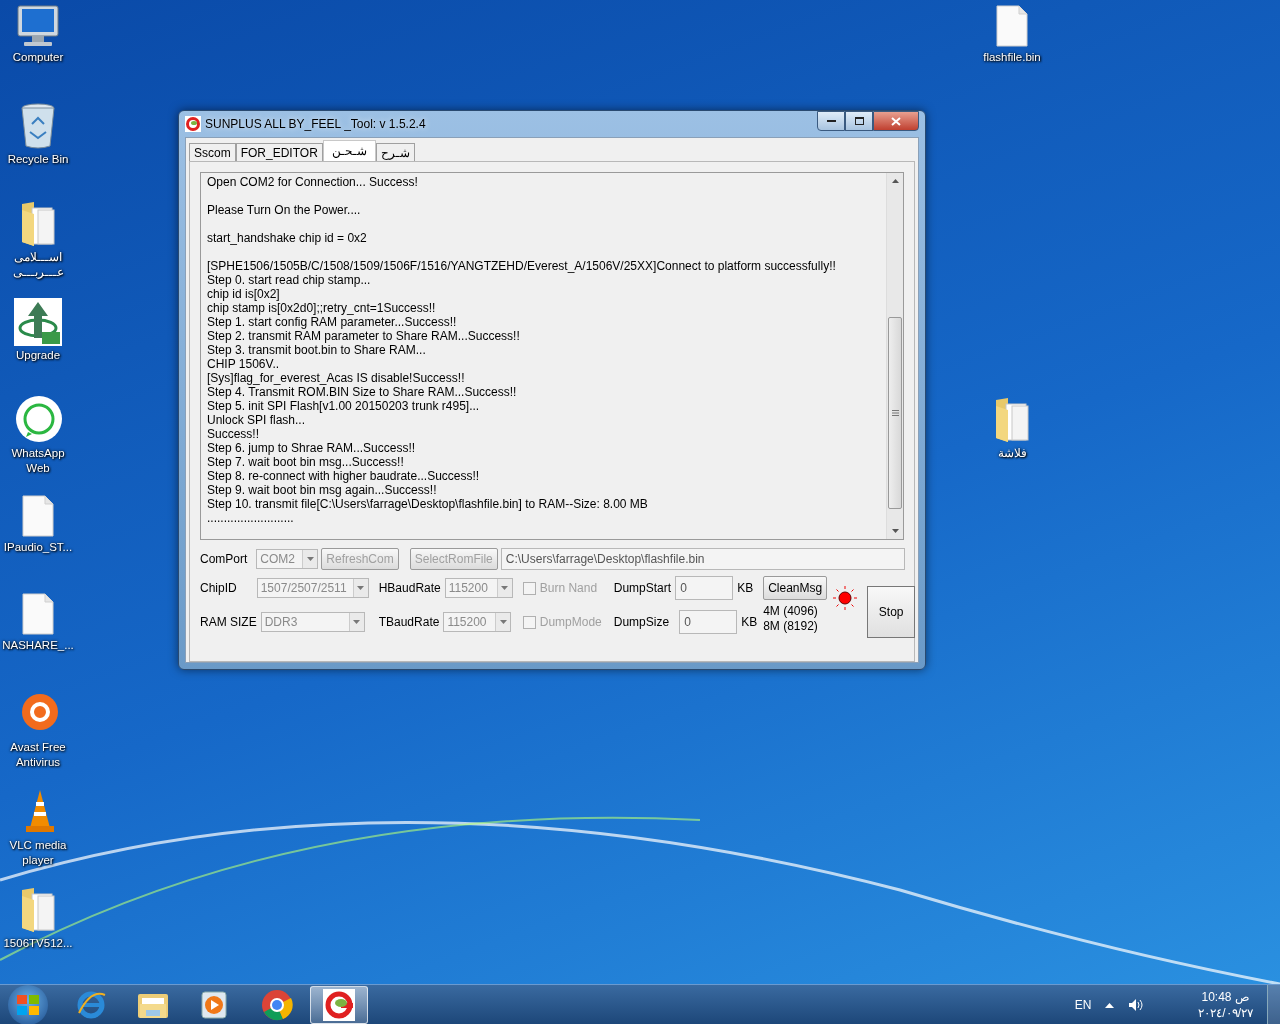 This screenshot has height=1024, width=1280. Describe the element at coordinates (215, 1005) in the screenshot. I see `play-icon` at that location.